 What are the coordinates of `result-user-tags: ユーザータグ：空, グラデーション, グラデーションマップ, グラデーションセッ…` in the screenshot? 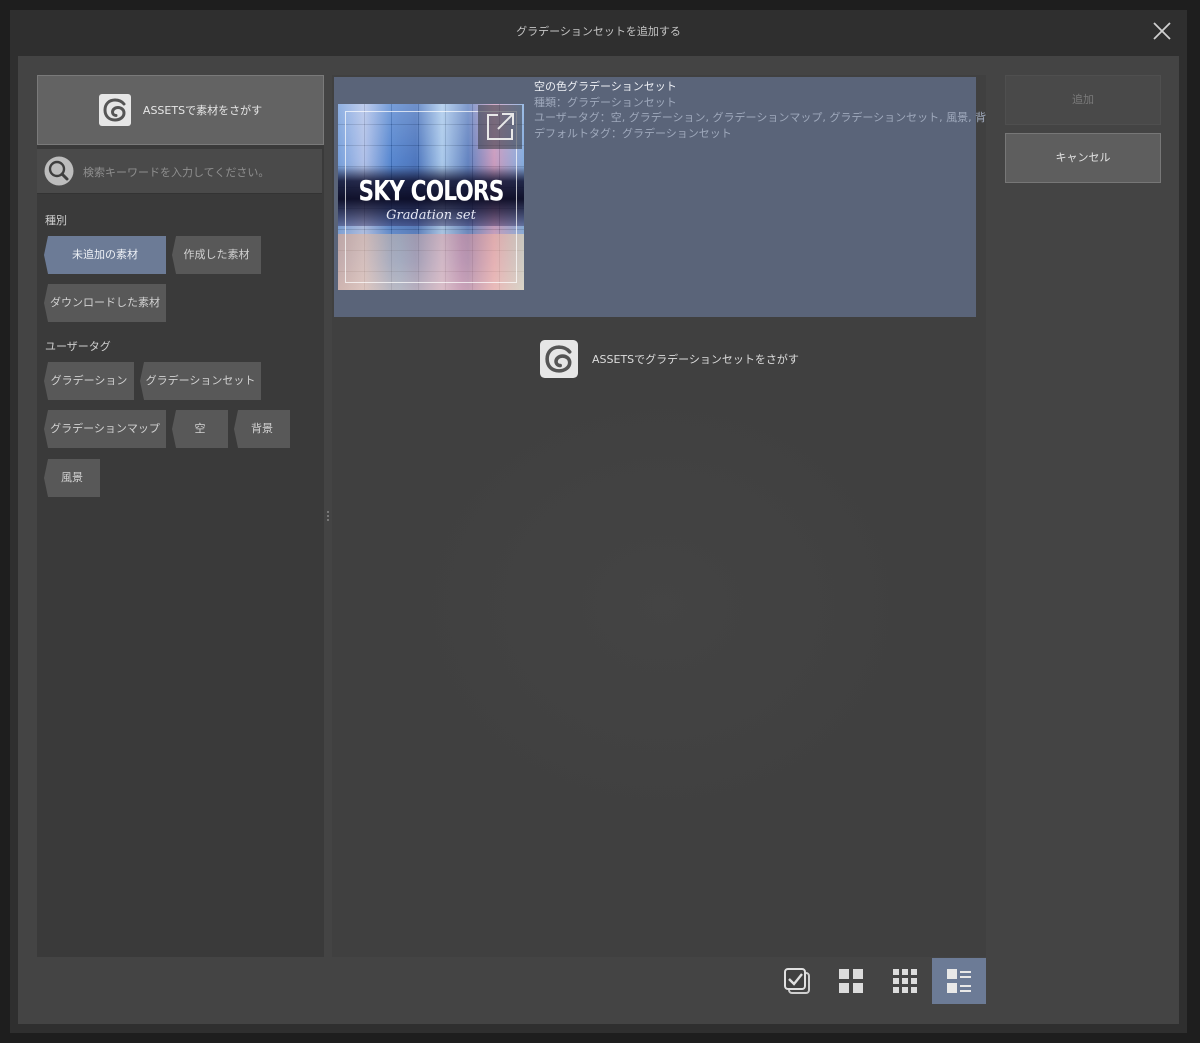 It's located at (760, 117).